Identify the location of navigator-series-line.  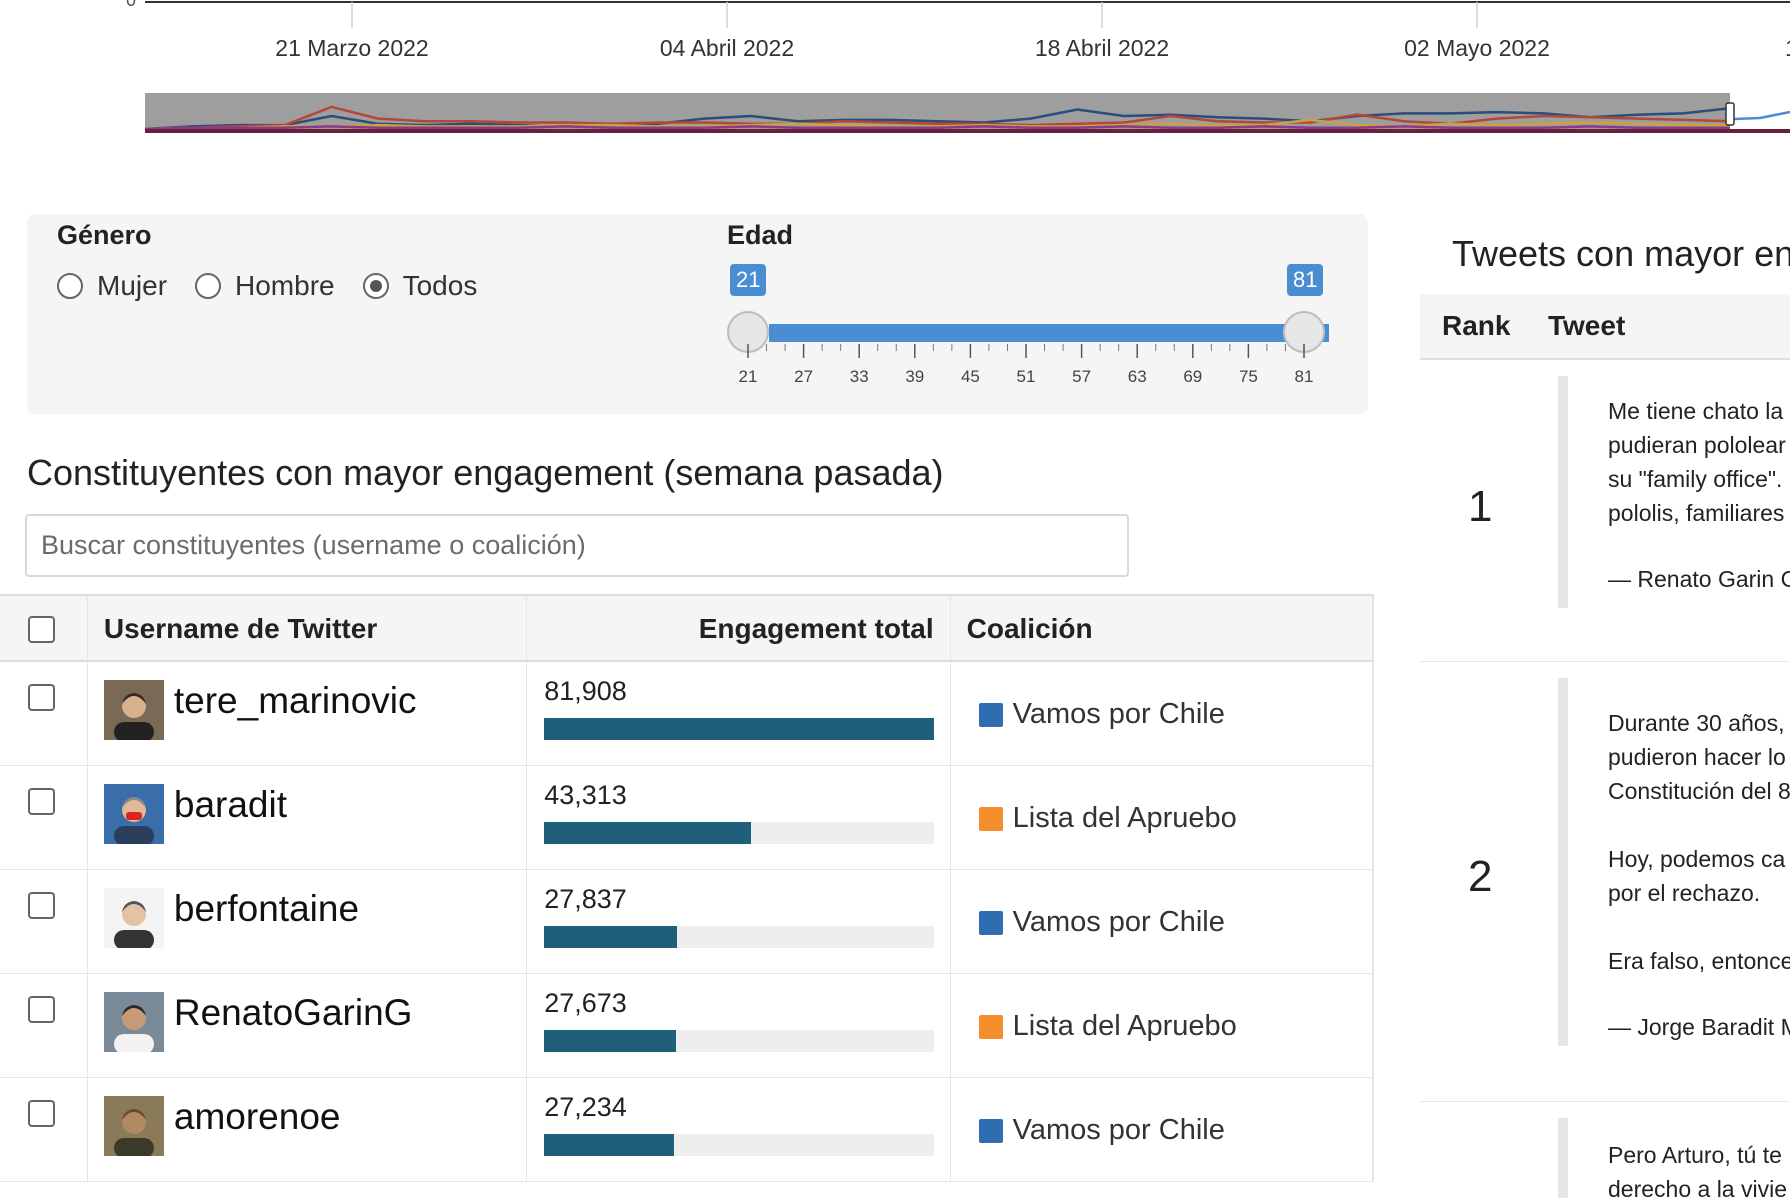
(937, 128).